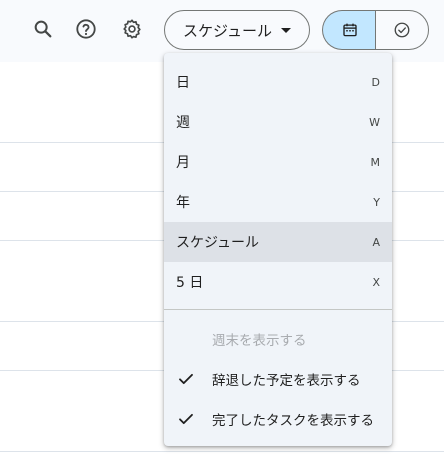  What do you see at coordinates (218, 243) in the screenshot?
I see `menu-item-label: スケジュール` at bounding box center [218, 243].